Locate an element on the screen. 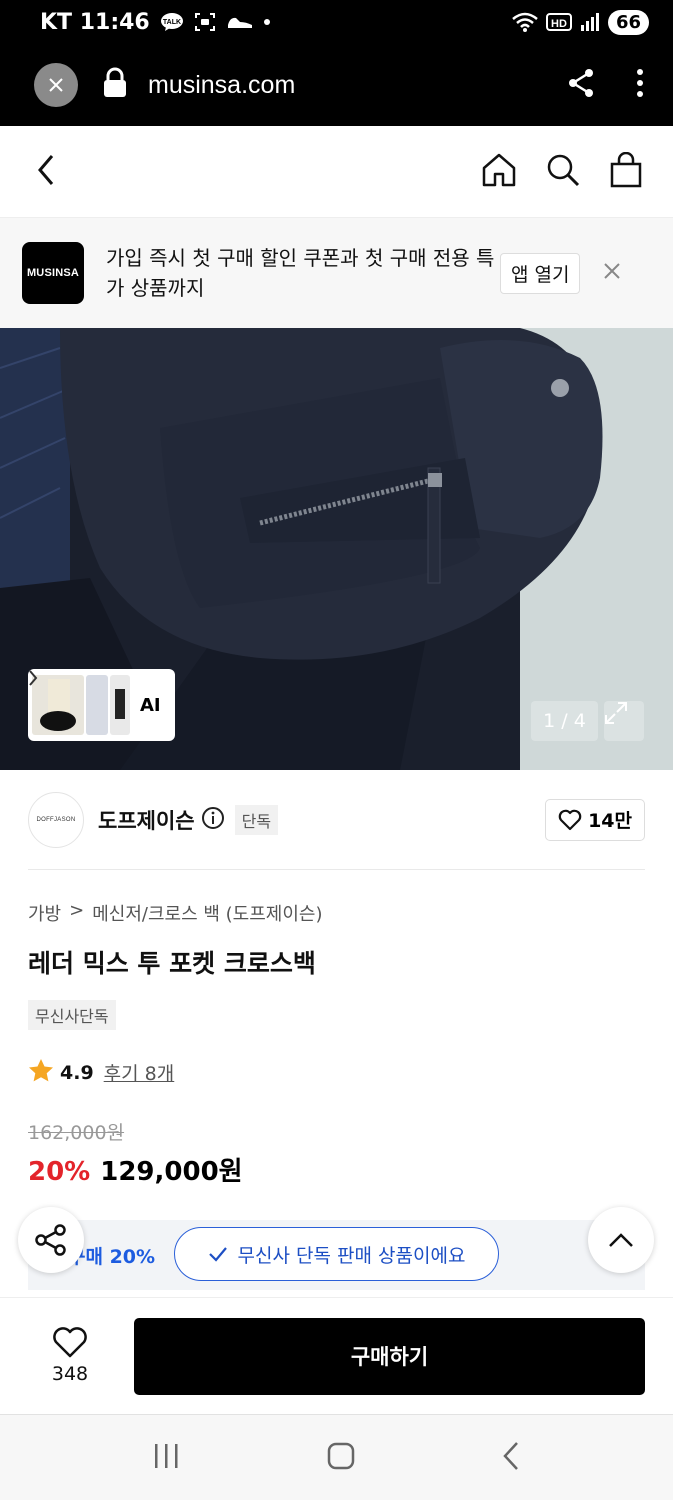 The width and height of the screenshot is (673, 1500). android-nav-bar is located at coordinates (336, 1457).